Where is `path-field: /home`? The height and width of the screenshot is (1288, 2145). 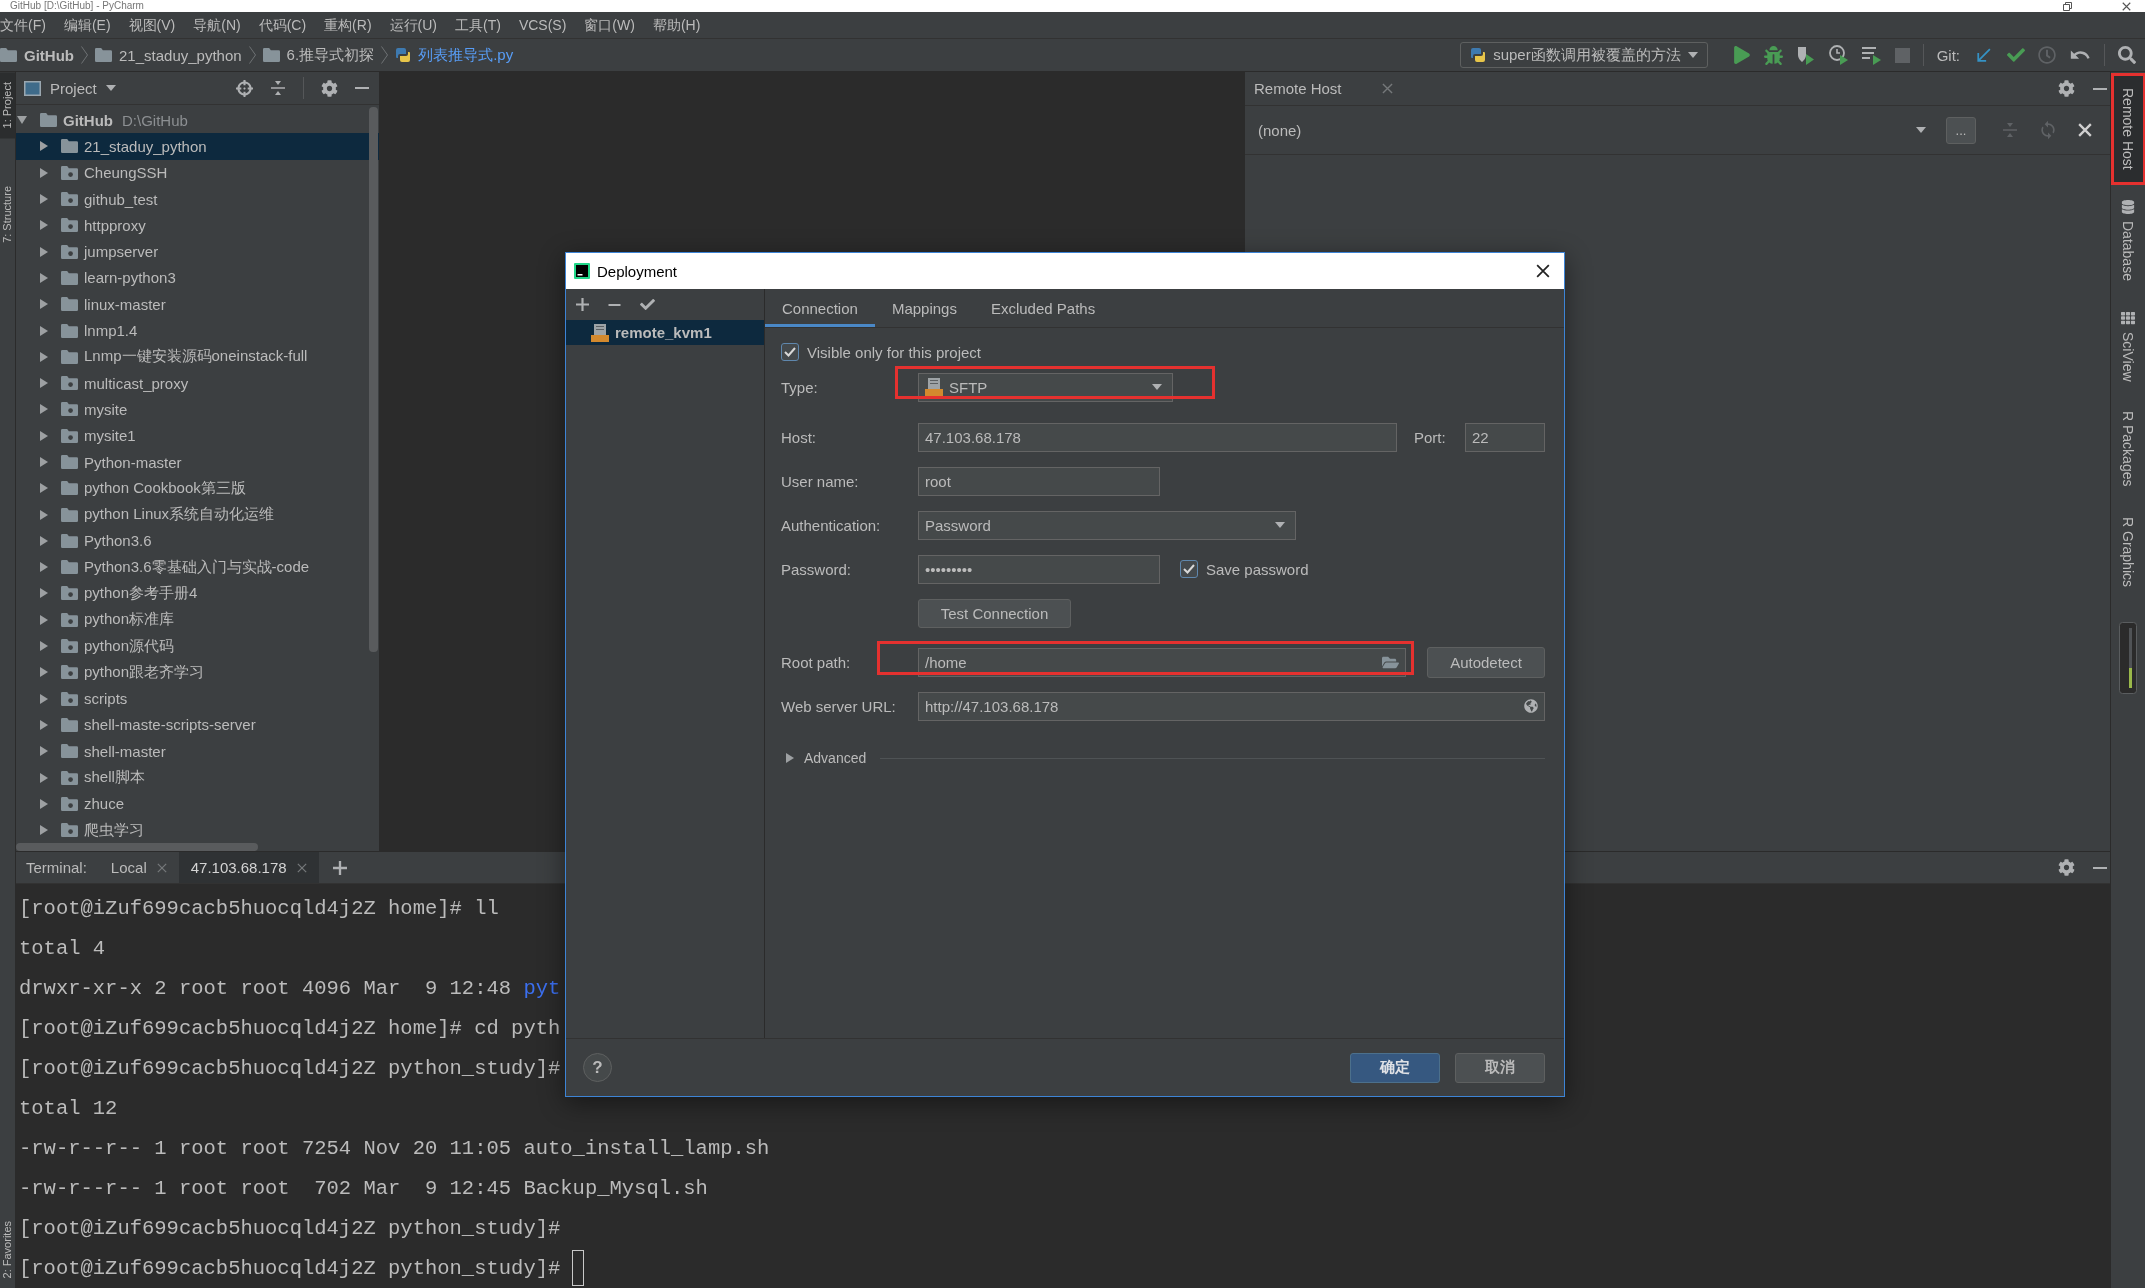 path-field: /home is located at coordinates (1162, 662).